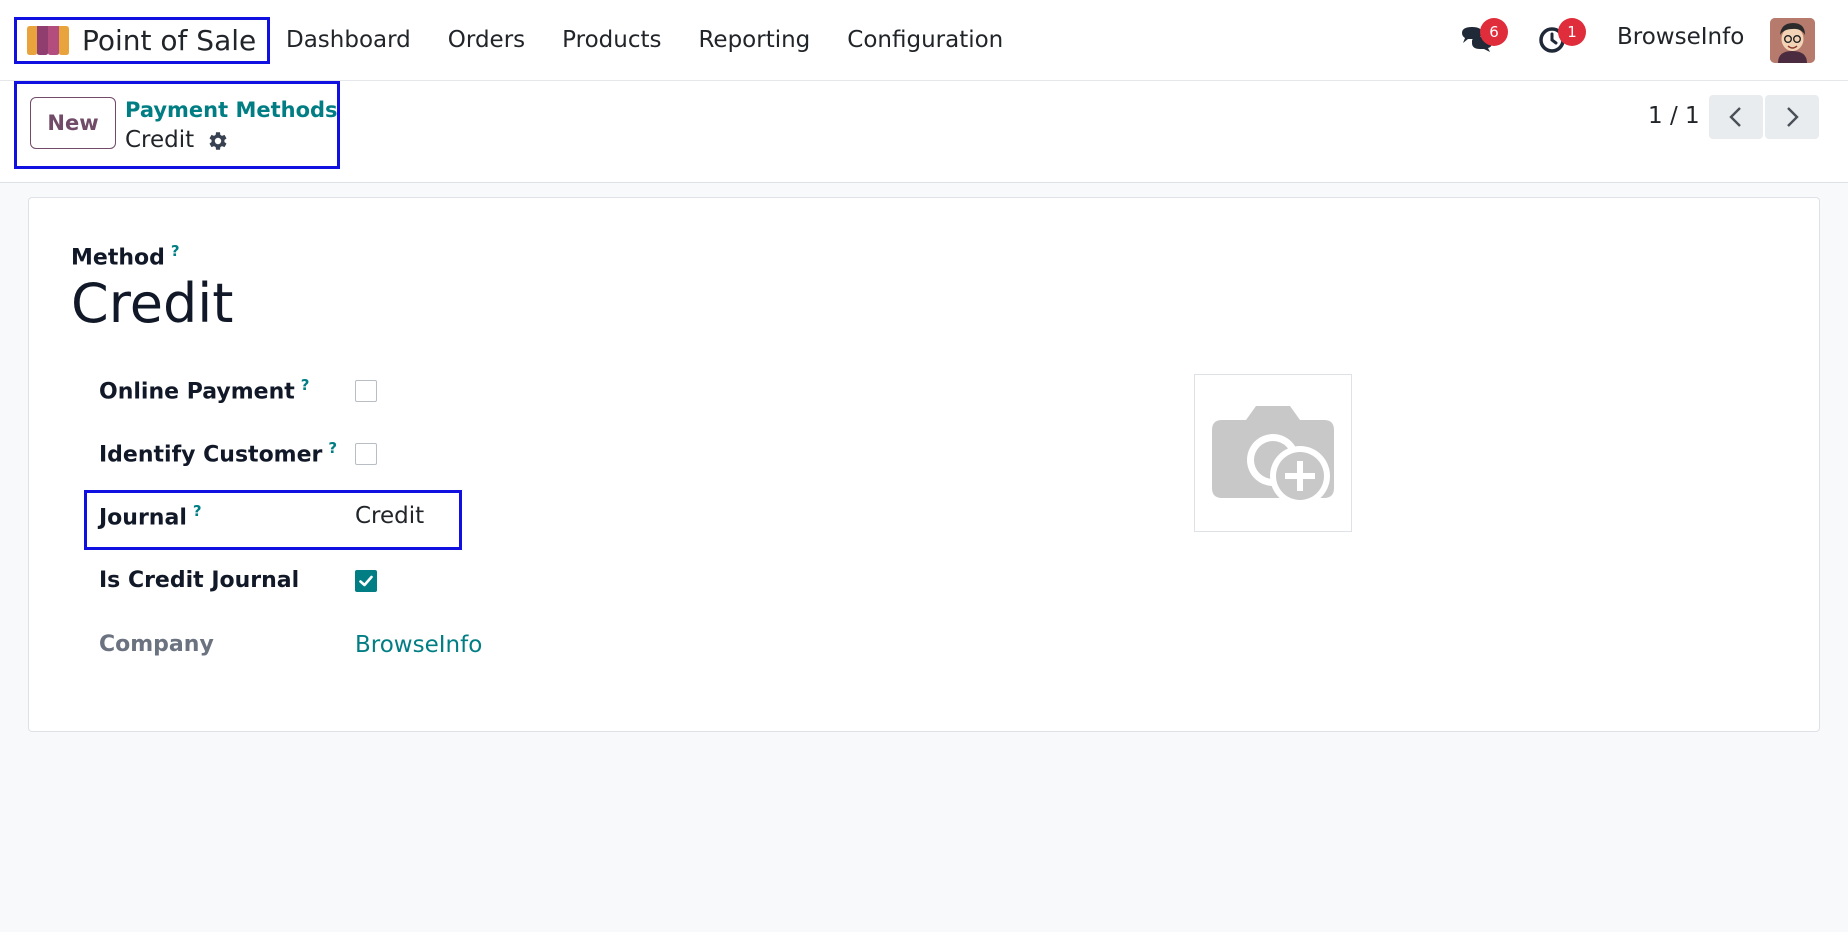 Image resolution: width=1848 pixels, height=932 pixels. What do you see at coordinates (160, 140) in the screenshot?
I see `breadcrumb-current: Credit` at bounding box center [160, 140].